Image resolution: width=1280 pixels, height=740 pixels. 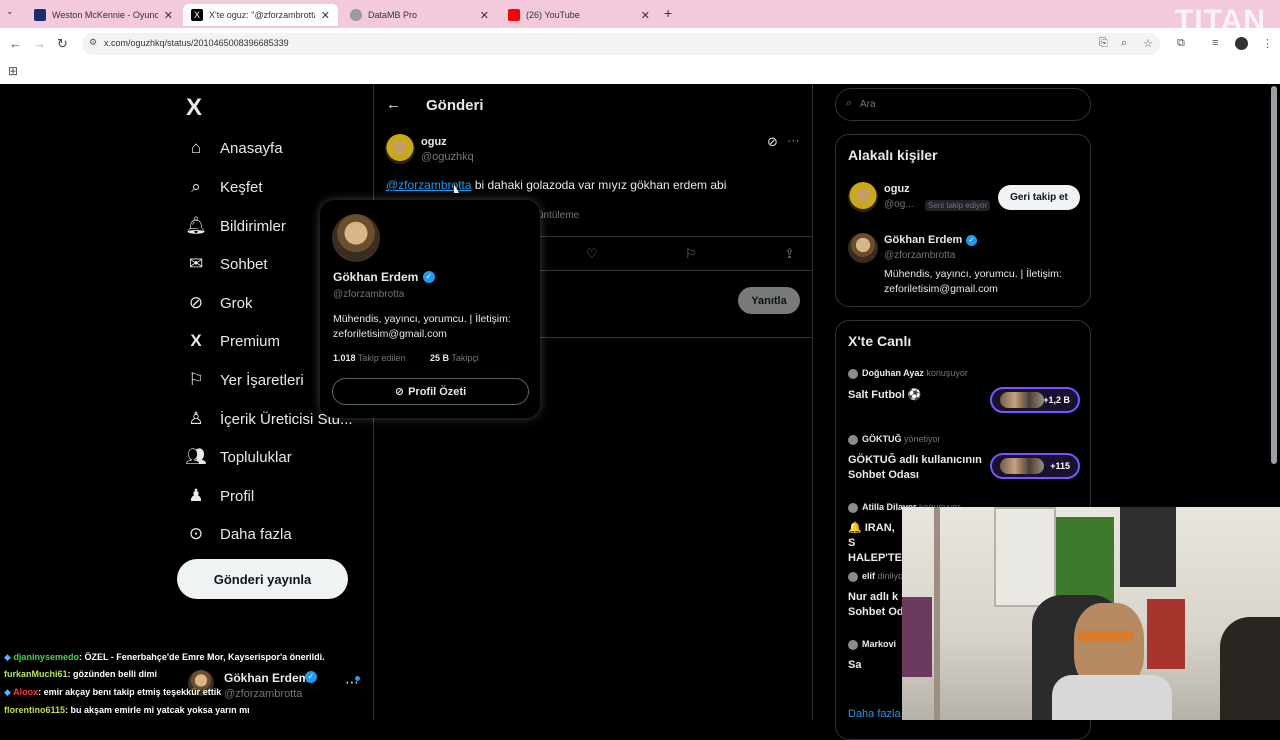 I want to click on host-status: yönetiyor, so click(x=922, y=439).